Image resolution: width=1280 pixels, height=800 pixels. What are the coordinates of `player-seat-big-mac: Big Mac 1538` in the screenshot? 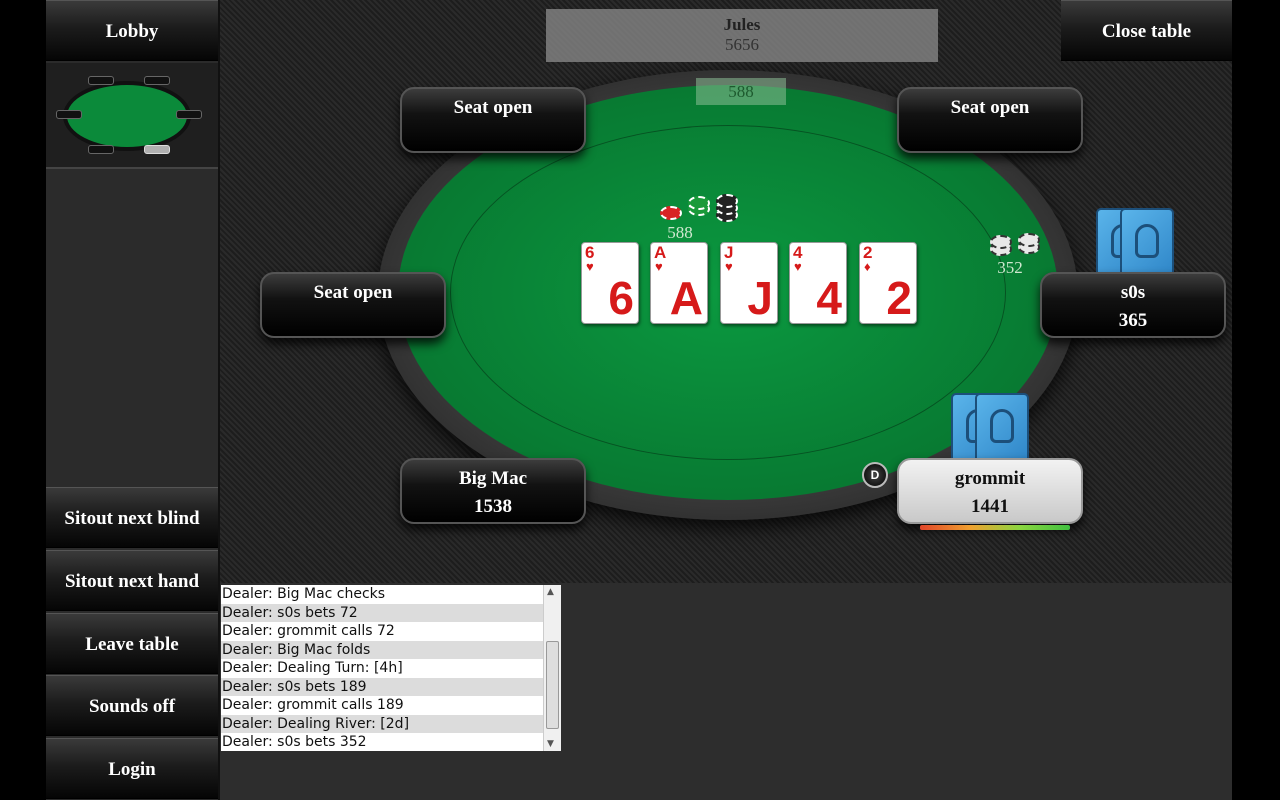 It's located at (493, 491).